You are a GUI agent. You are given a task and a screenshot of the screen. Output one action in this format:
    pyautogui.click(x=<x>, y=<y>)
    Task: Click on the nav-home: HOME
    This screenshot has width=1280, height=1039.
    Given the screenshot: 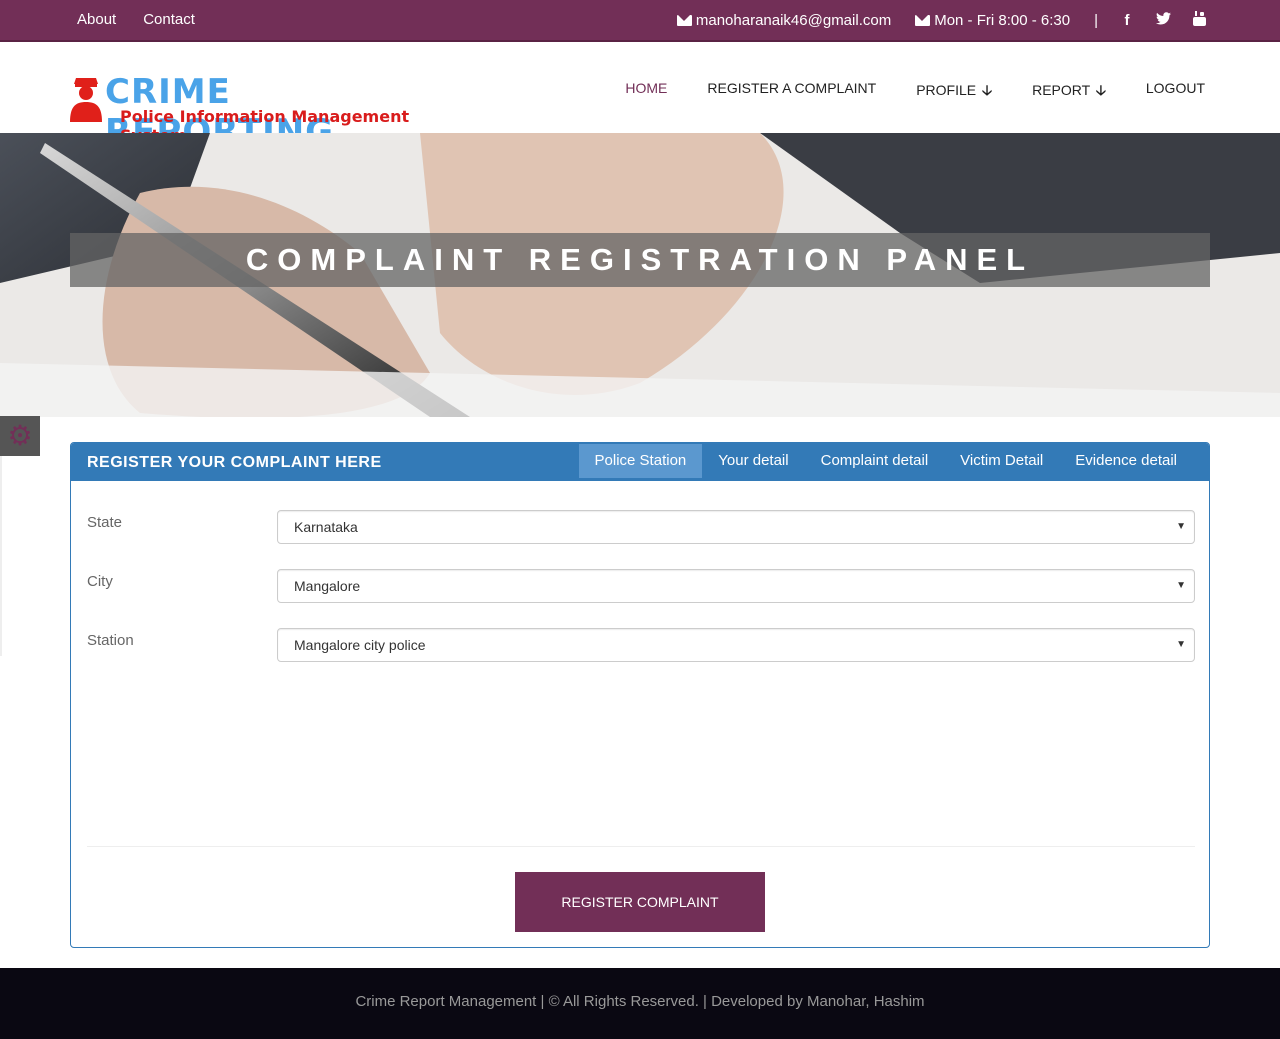 What is the action you would take?
    pyautogui.click(x=646, y=92)
    